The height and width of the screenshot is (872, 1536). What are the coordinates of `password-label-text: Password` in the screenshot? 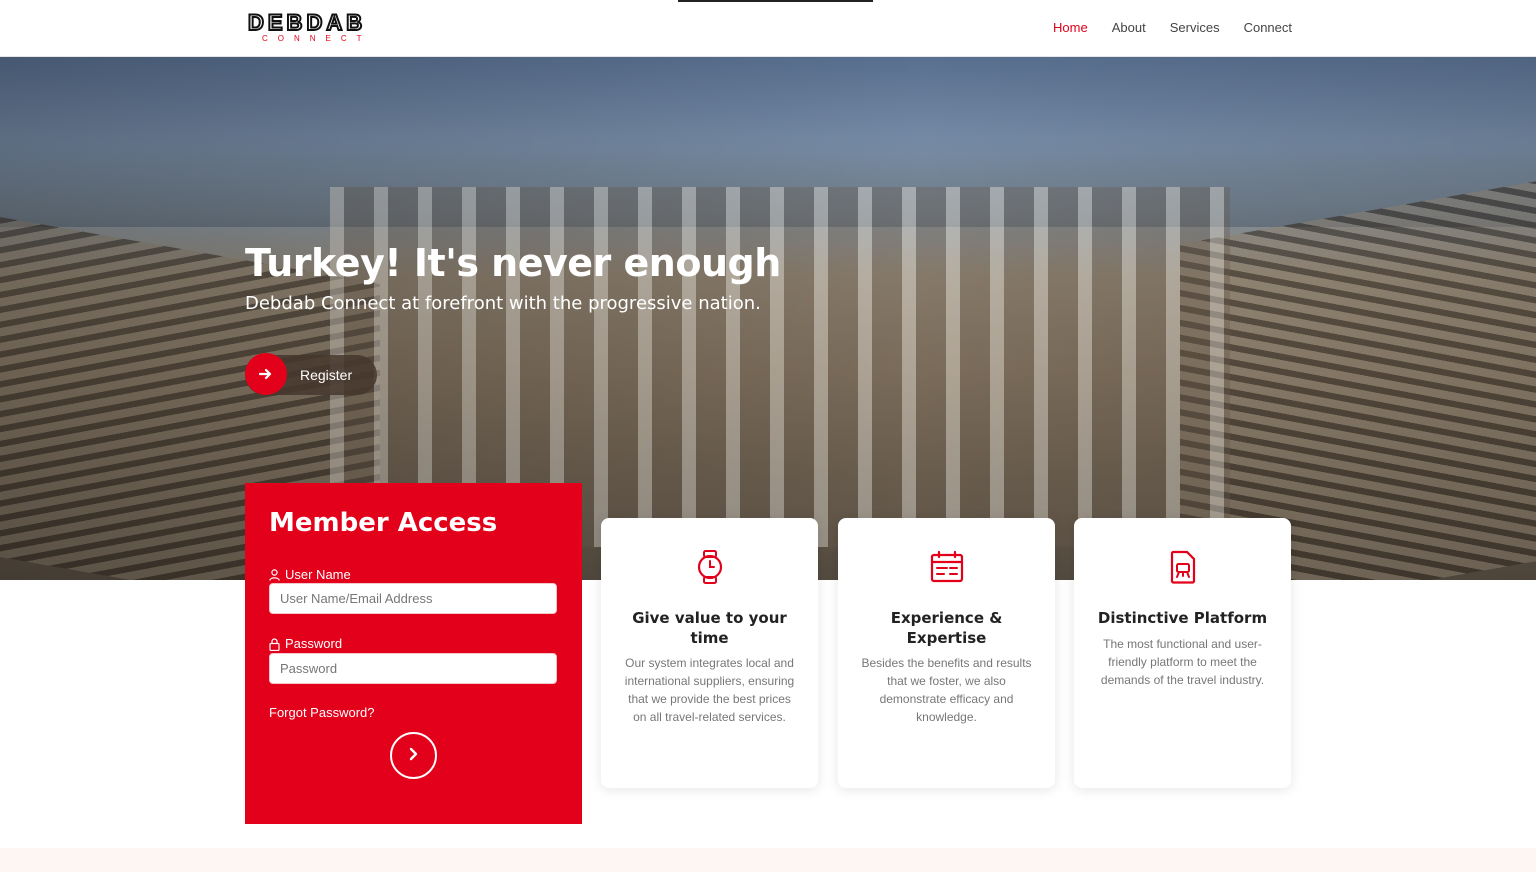 It's located at (314, 643).